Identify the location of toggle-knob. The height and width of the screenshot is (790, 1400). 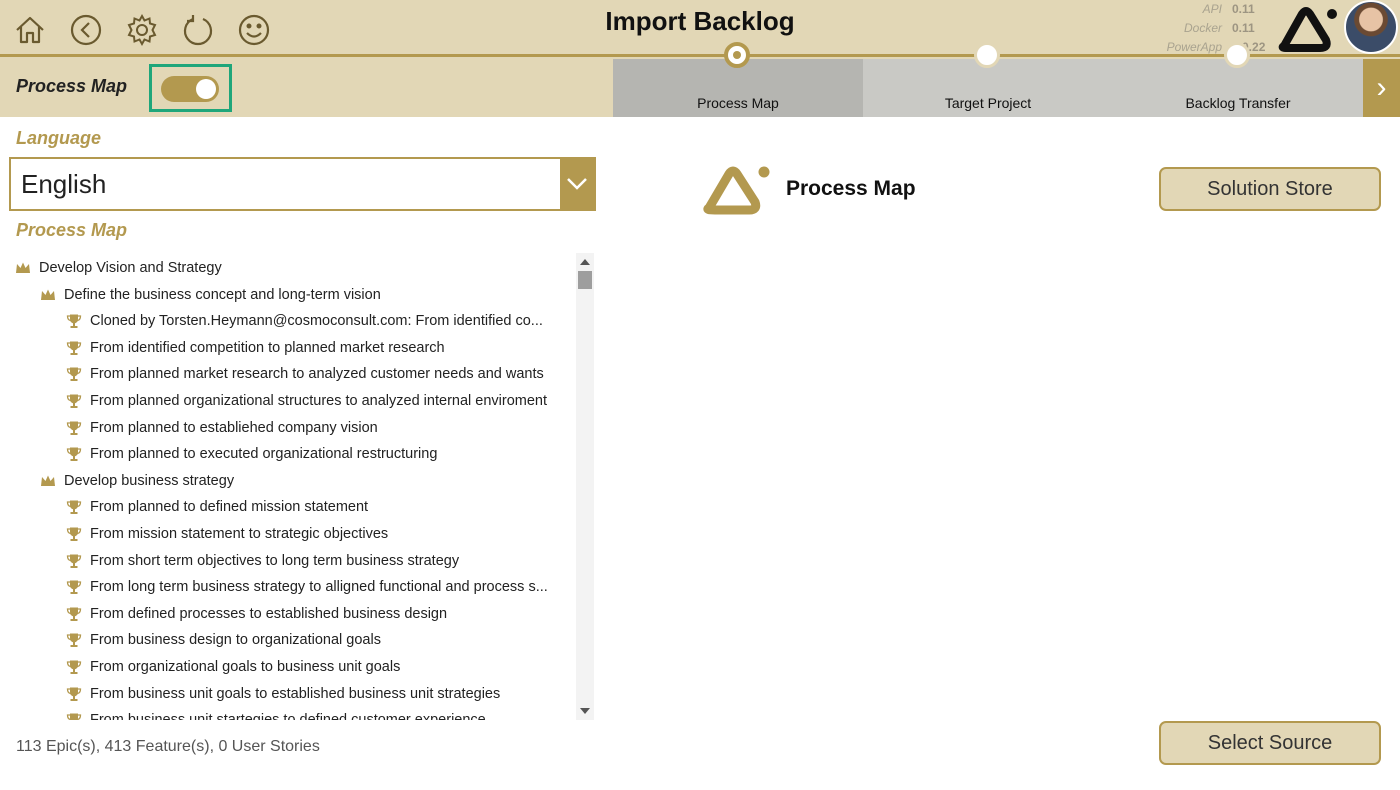
(206, 89).